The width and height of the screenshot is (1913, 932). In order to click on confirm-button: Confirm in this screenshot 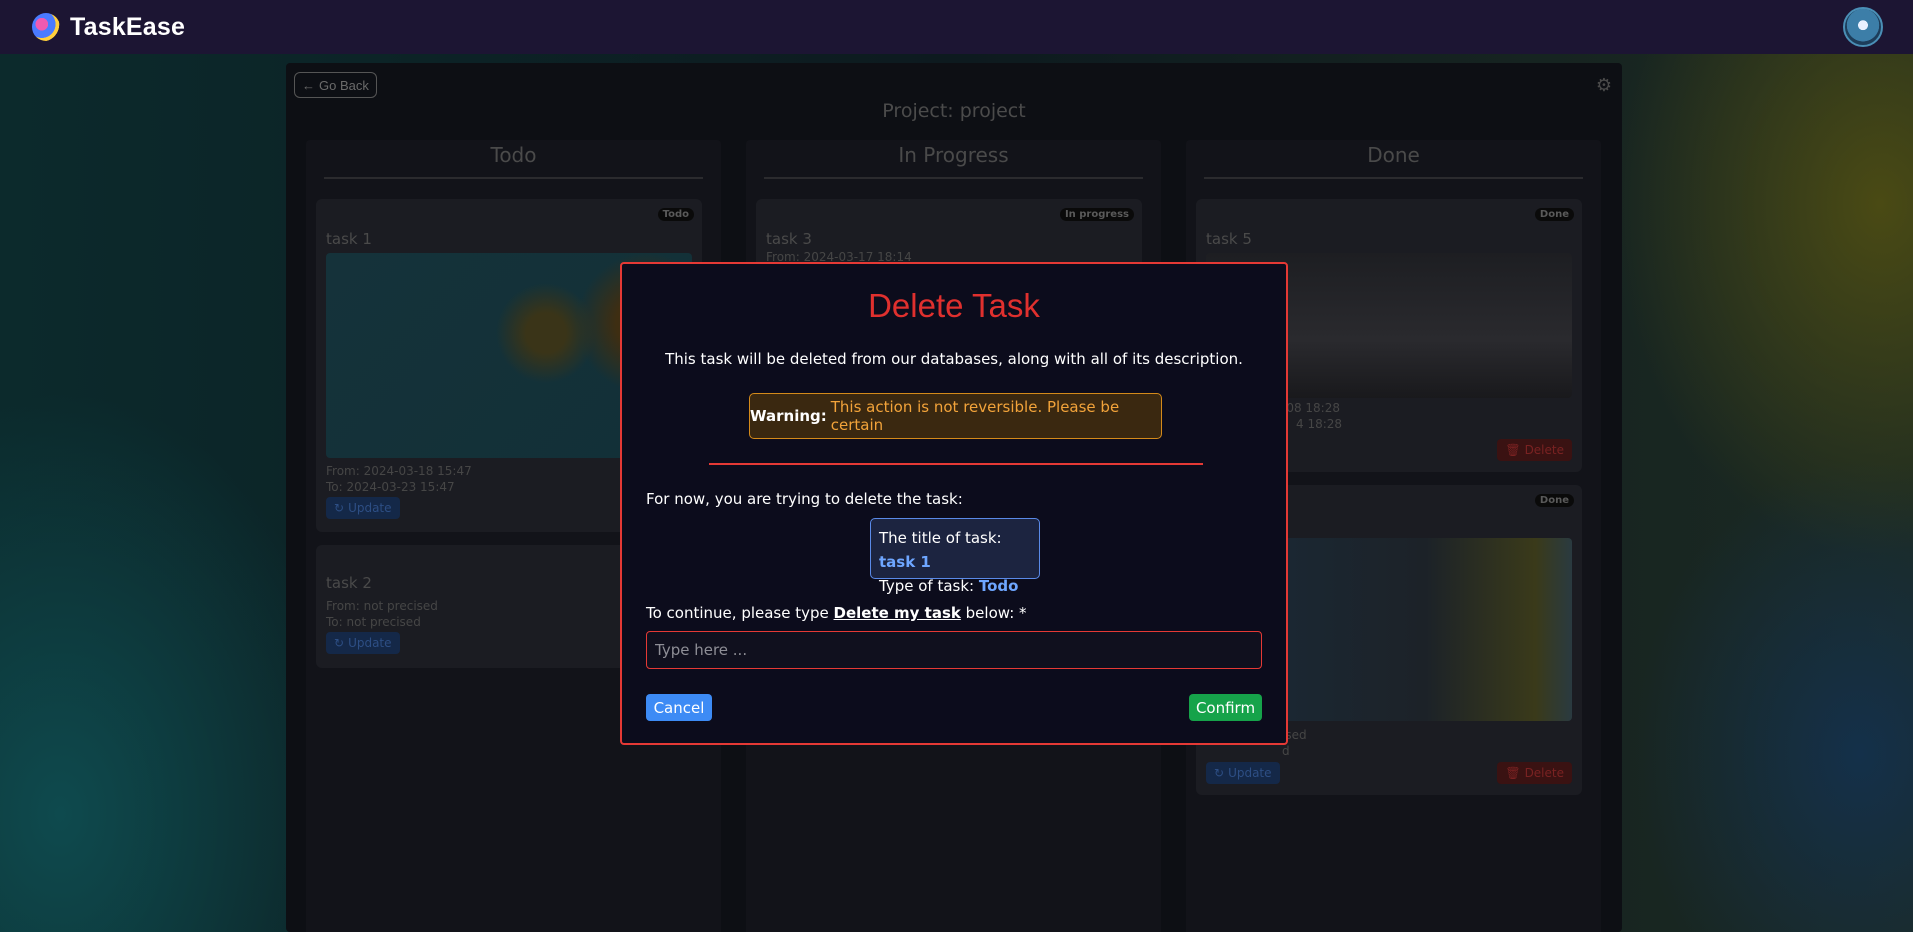, I will do `click(1225, 707)`.